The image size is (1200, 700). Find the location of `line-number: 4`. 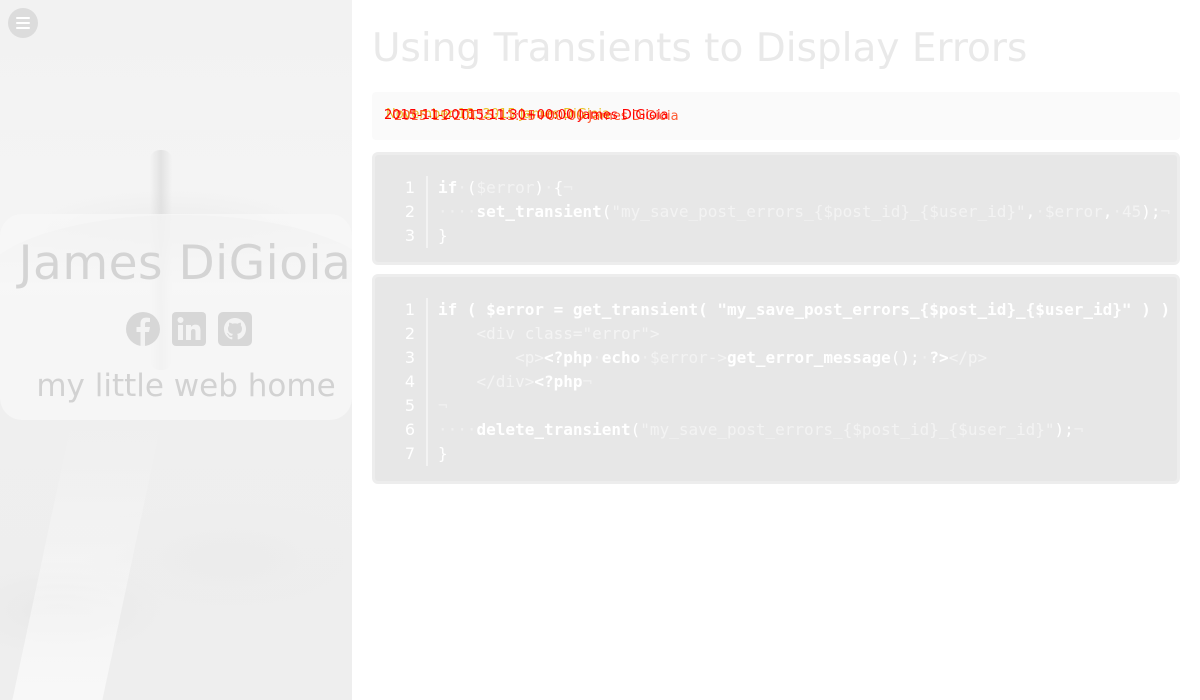

line-number: 4 is located at coordinates (409, 381).